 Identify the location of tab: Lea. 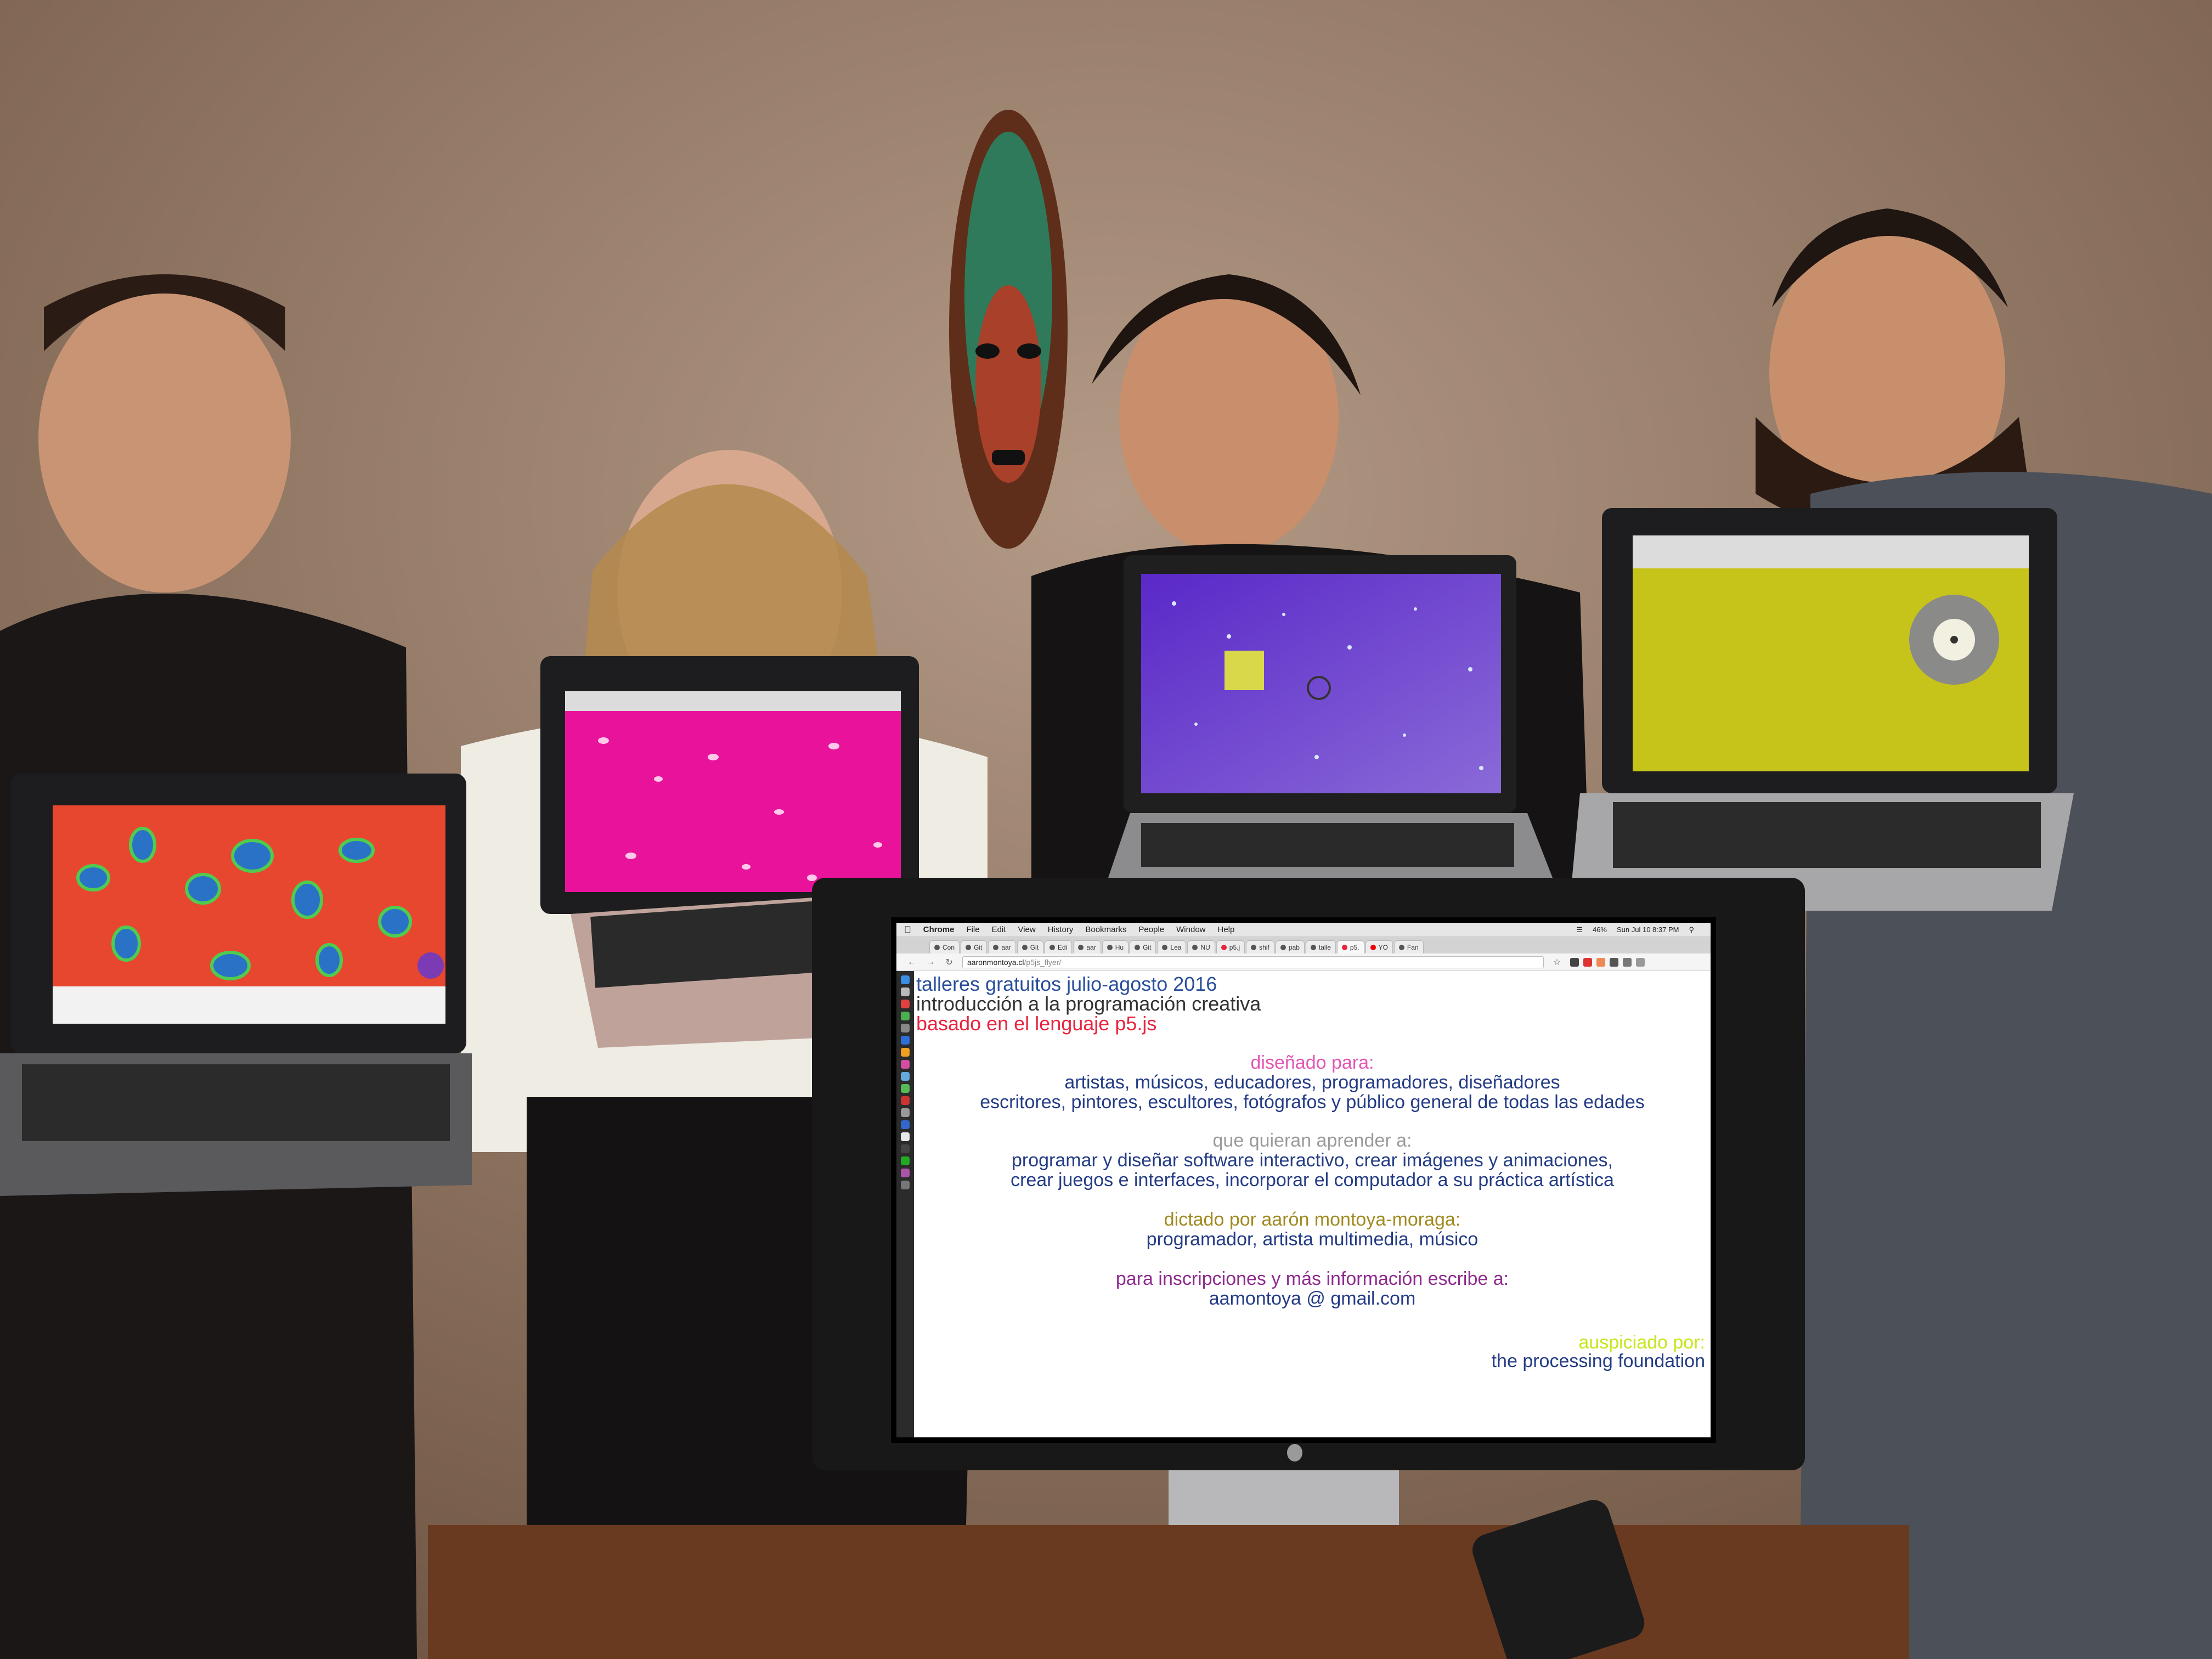
(1172, 947).